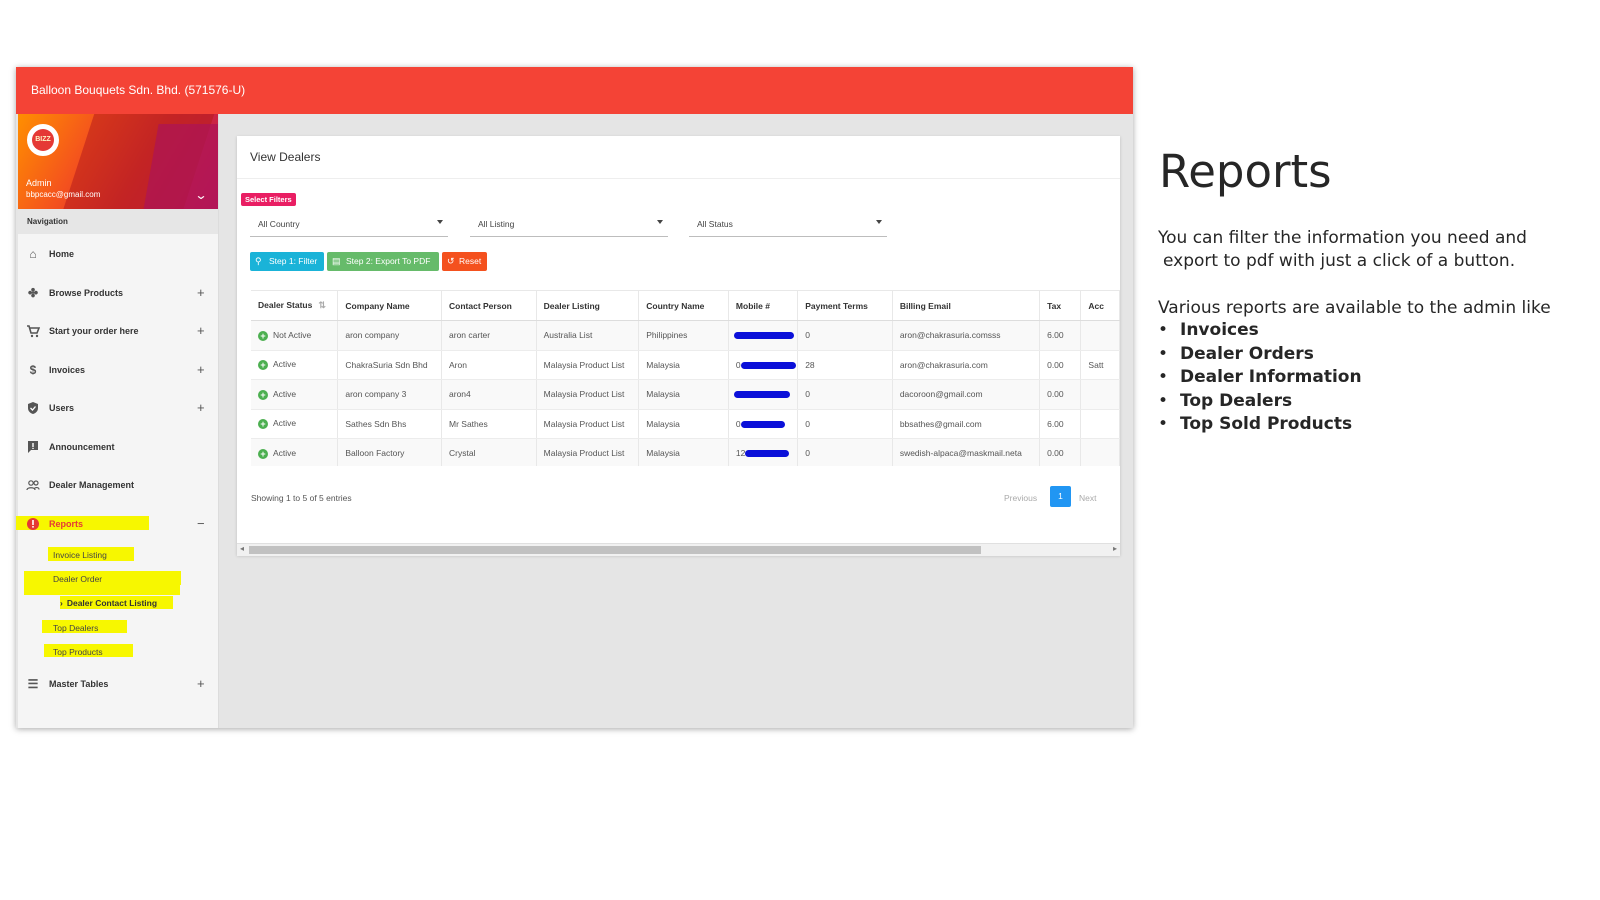 The height and width of the screenshot is (900, 1600). Describe the element at coordinates (383, 261) in the screenshot. I see `export-pdf-button: ▤ Step 2: Export To PDF` at that location.